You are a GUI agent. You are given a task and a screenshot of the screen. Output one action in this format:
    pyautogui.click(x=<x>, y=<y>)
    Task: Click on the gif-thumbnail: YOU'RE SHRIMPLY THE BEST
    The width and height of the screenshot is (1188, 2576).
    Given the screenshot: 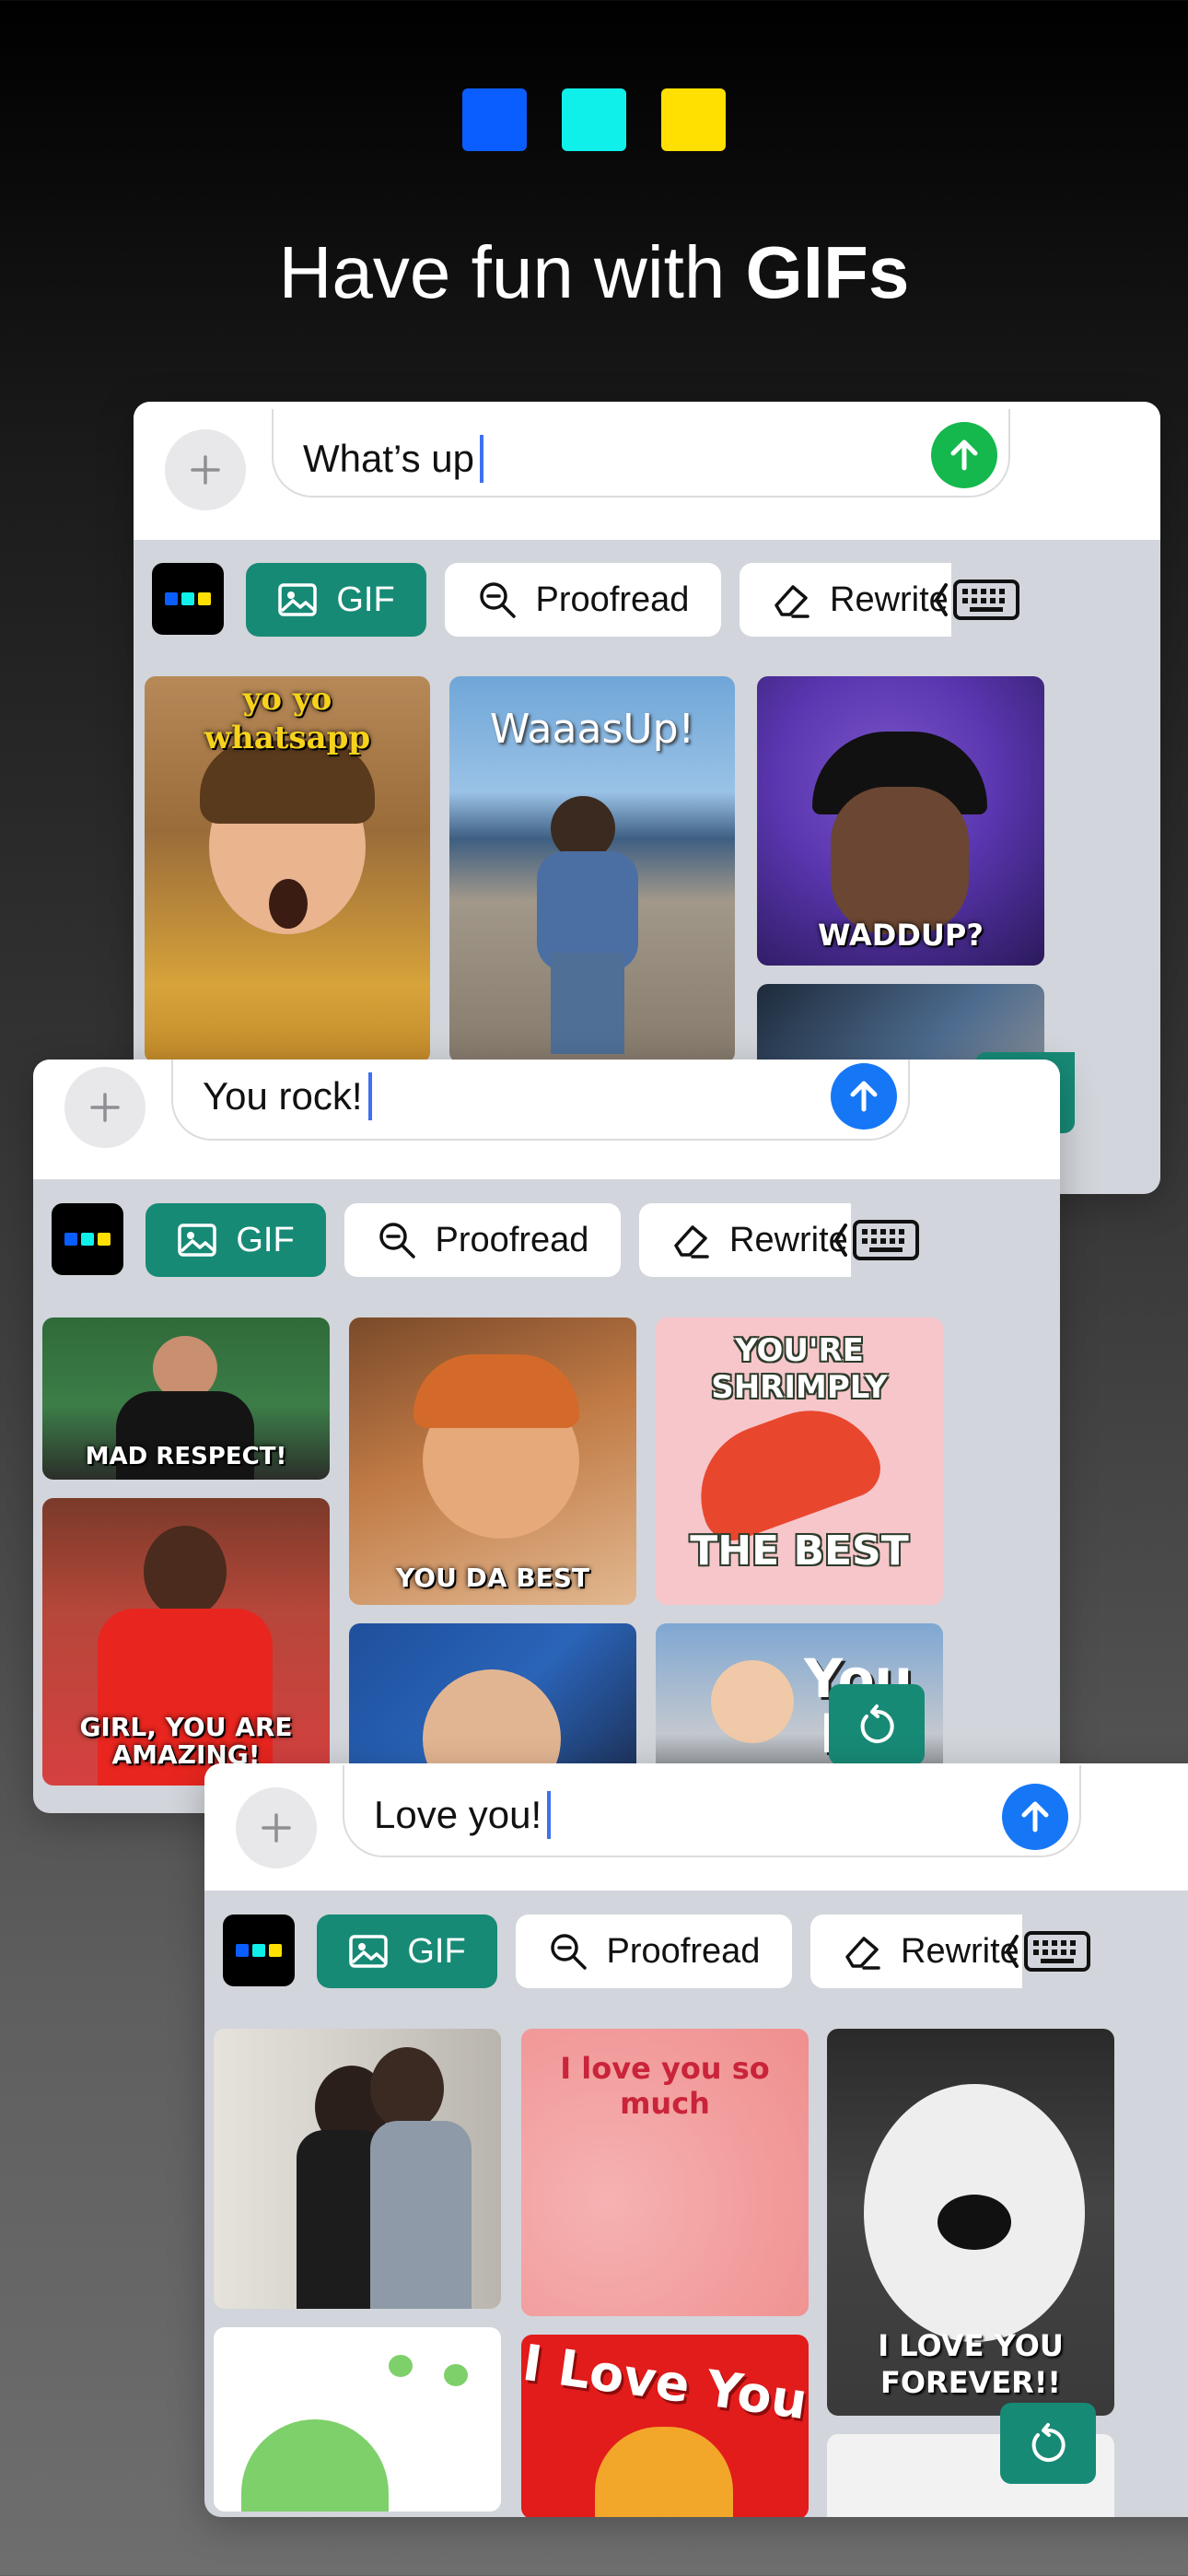 What is the action you would take?
    pyautogui.click(x=799, y=1461)
    